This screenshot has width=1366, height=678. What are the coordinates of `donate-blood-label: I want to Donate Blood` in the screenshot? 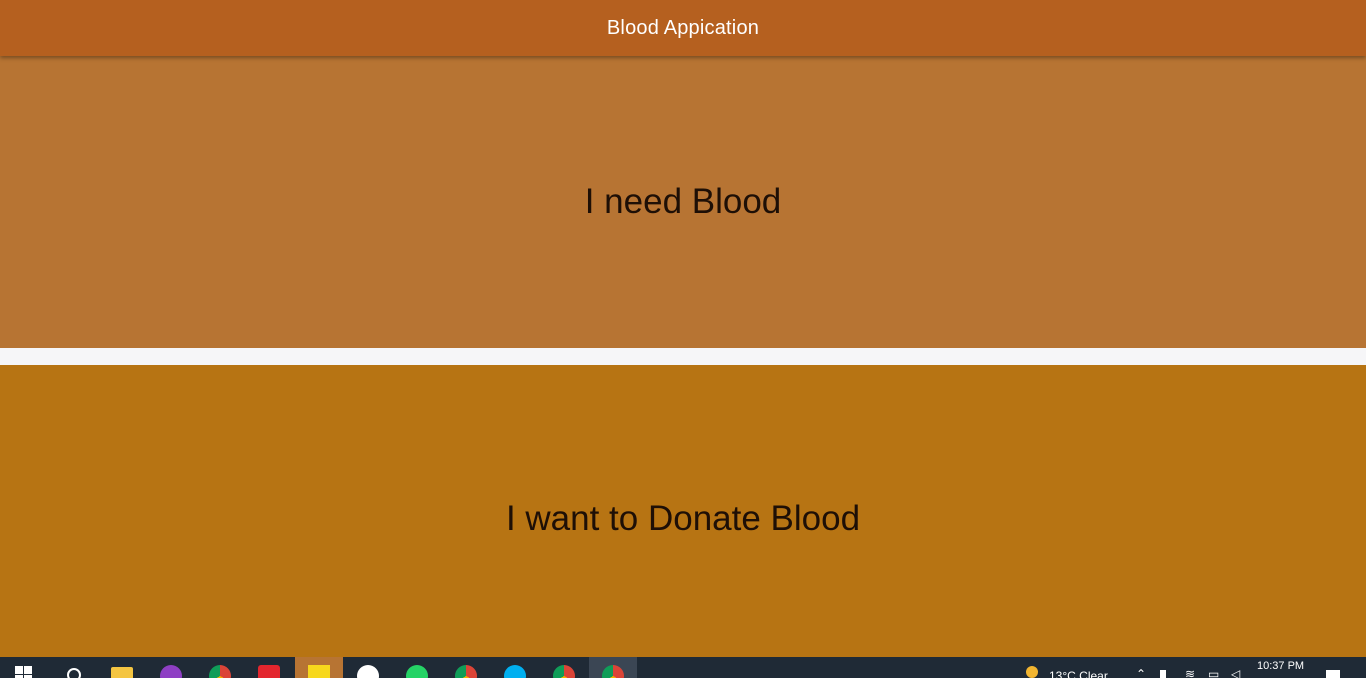 It's located at (683, 518).